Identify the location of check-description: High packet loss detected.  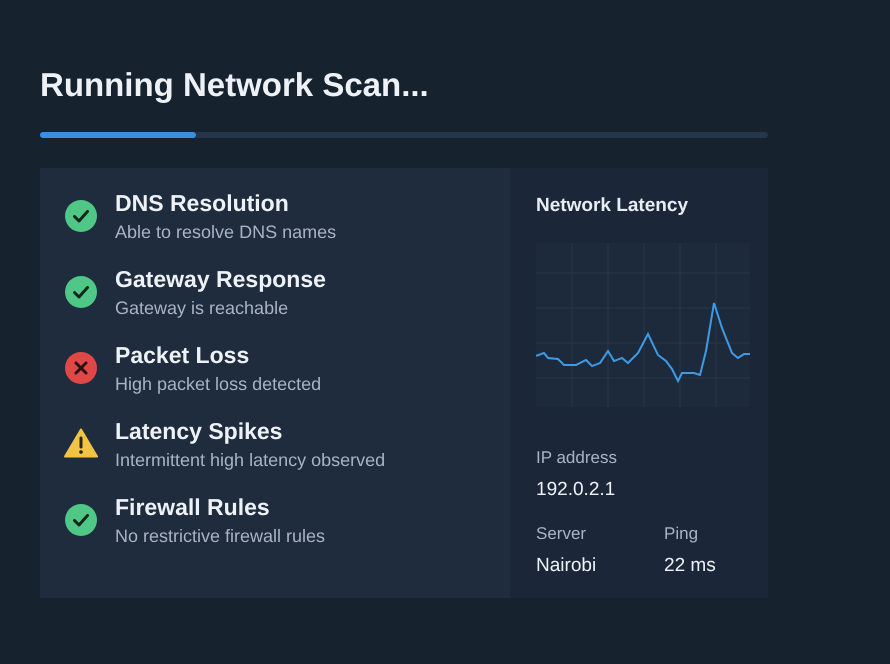
(218, 384).